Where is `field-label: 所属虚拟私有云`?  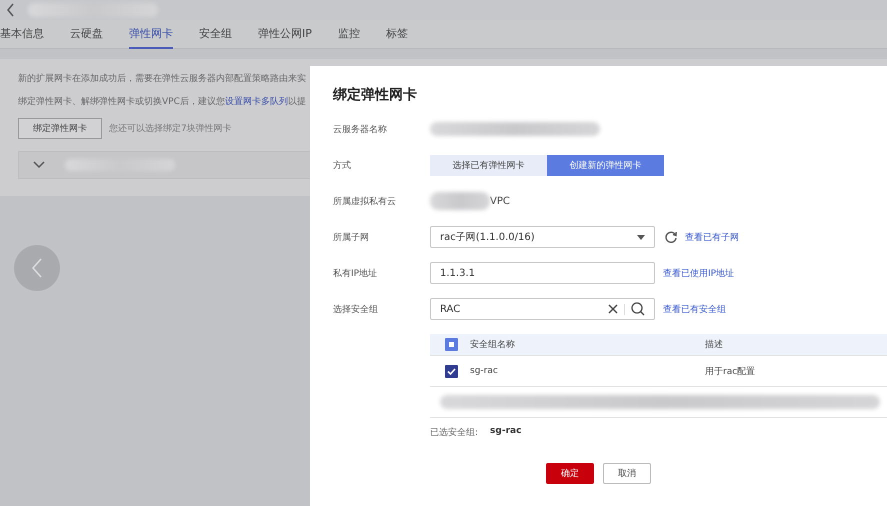 field-label: 所属虚拟私有云 is located at coordinates (365, 202).